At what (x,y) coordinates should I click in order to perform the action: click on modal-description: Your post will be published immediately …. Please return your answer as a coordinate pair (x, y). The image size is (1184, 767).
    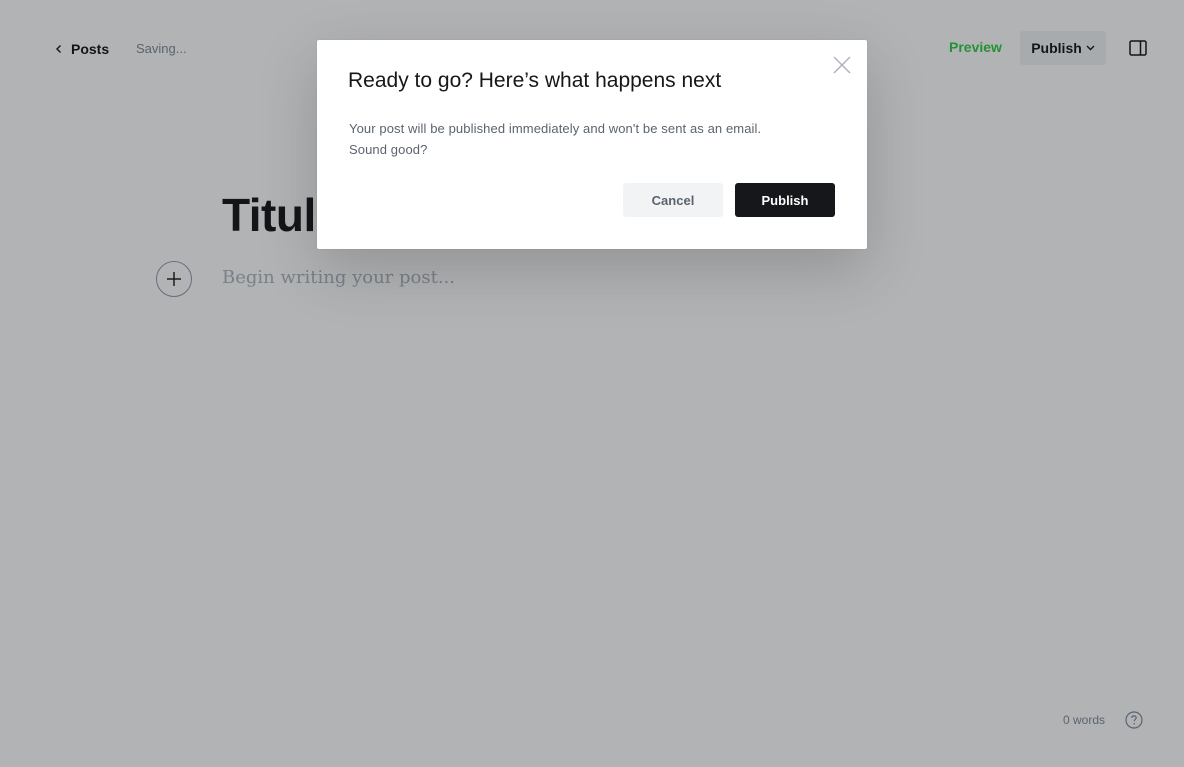
    Looking at the image, I should click on (584, 139).